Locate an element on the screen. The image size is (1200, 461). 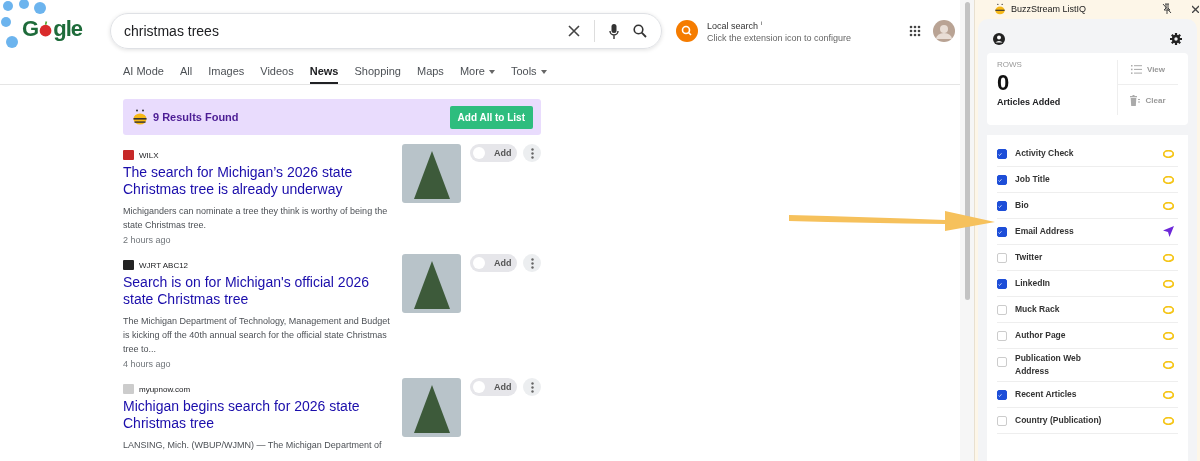
list-icon is located at coordinates (1136, 69).